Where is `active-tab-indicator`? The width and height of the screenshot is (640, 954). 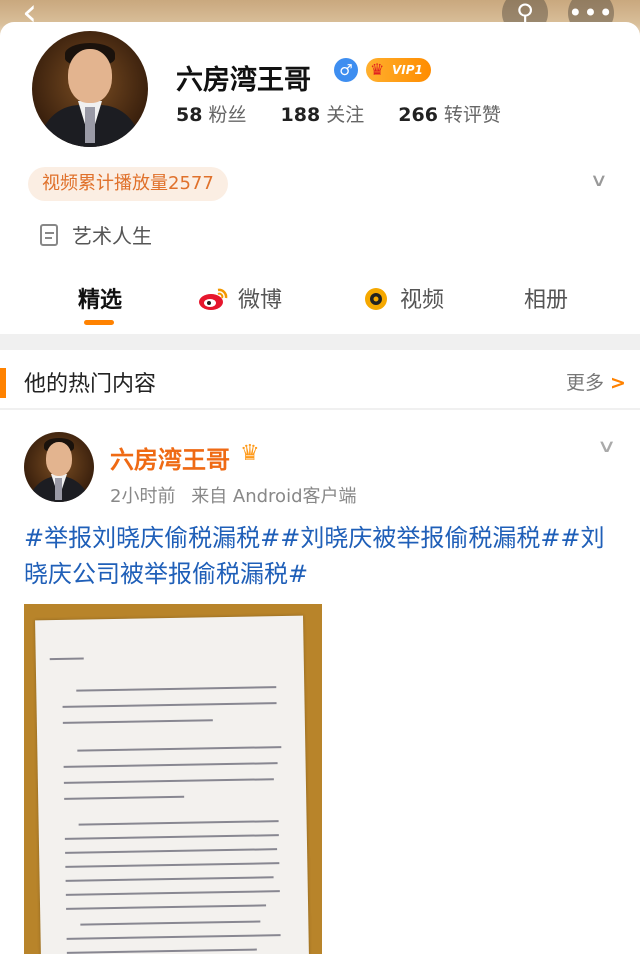
active-tab-indicator is located at coordinates (99, 322).